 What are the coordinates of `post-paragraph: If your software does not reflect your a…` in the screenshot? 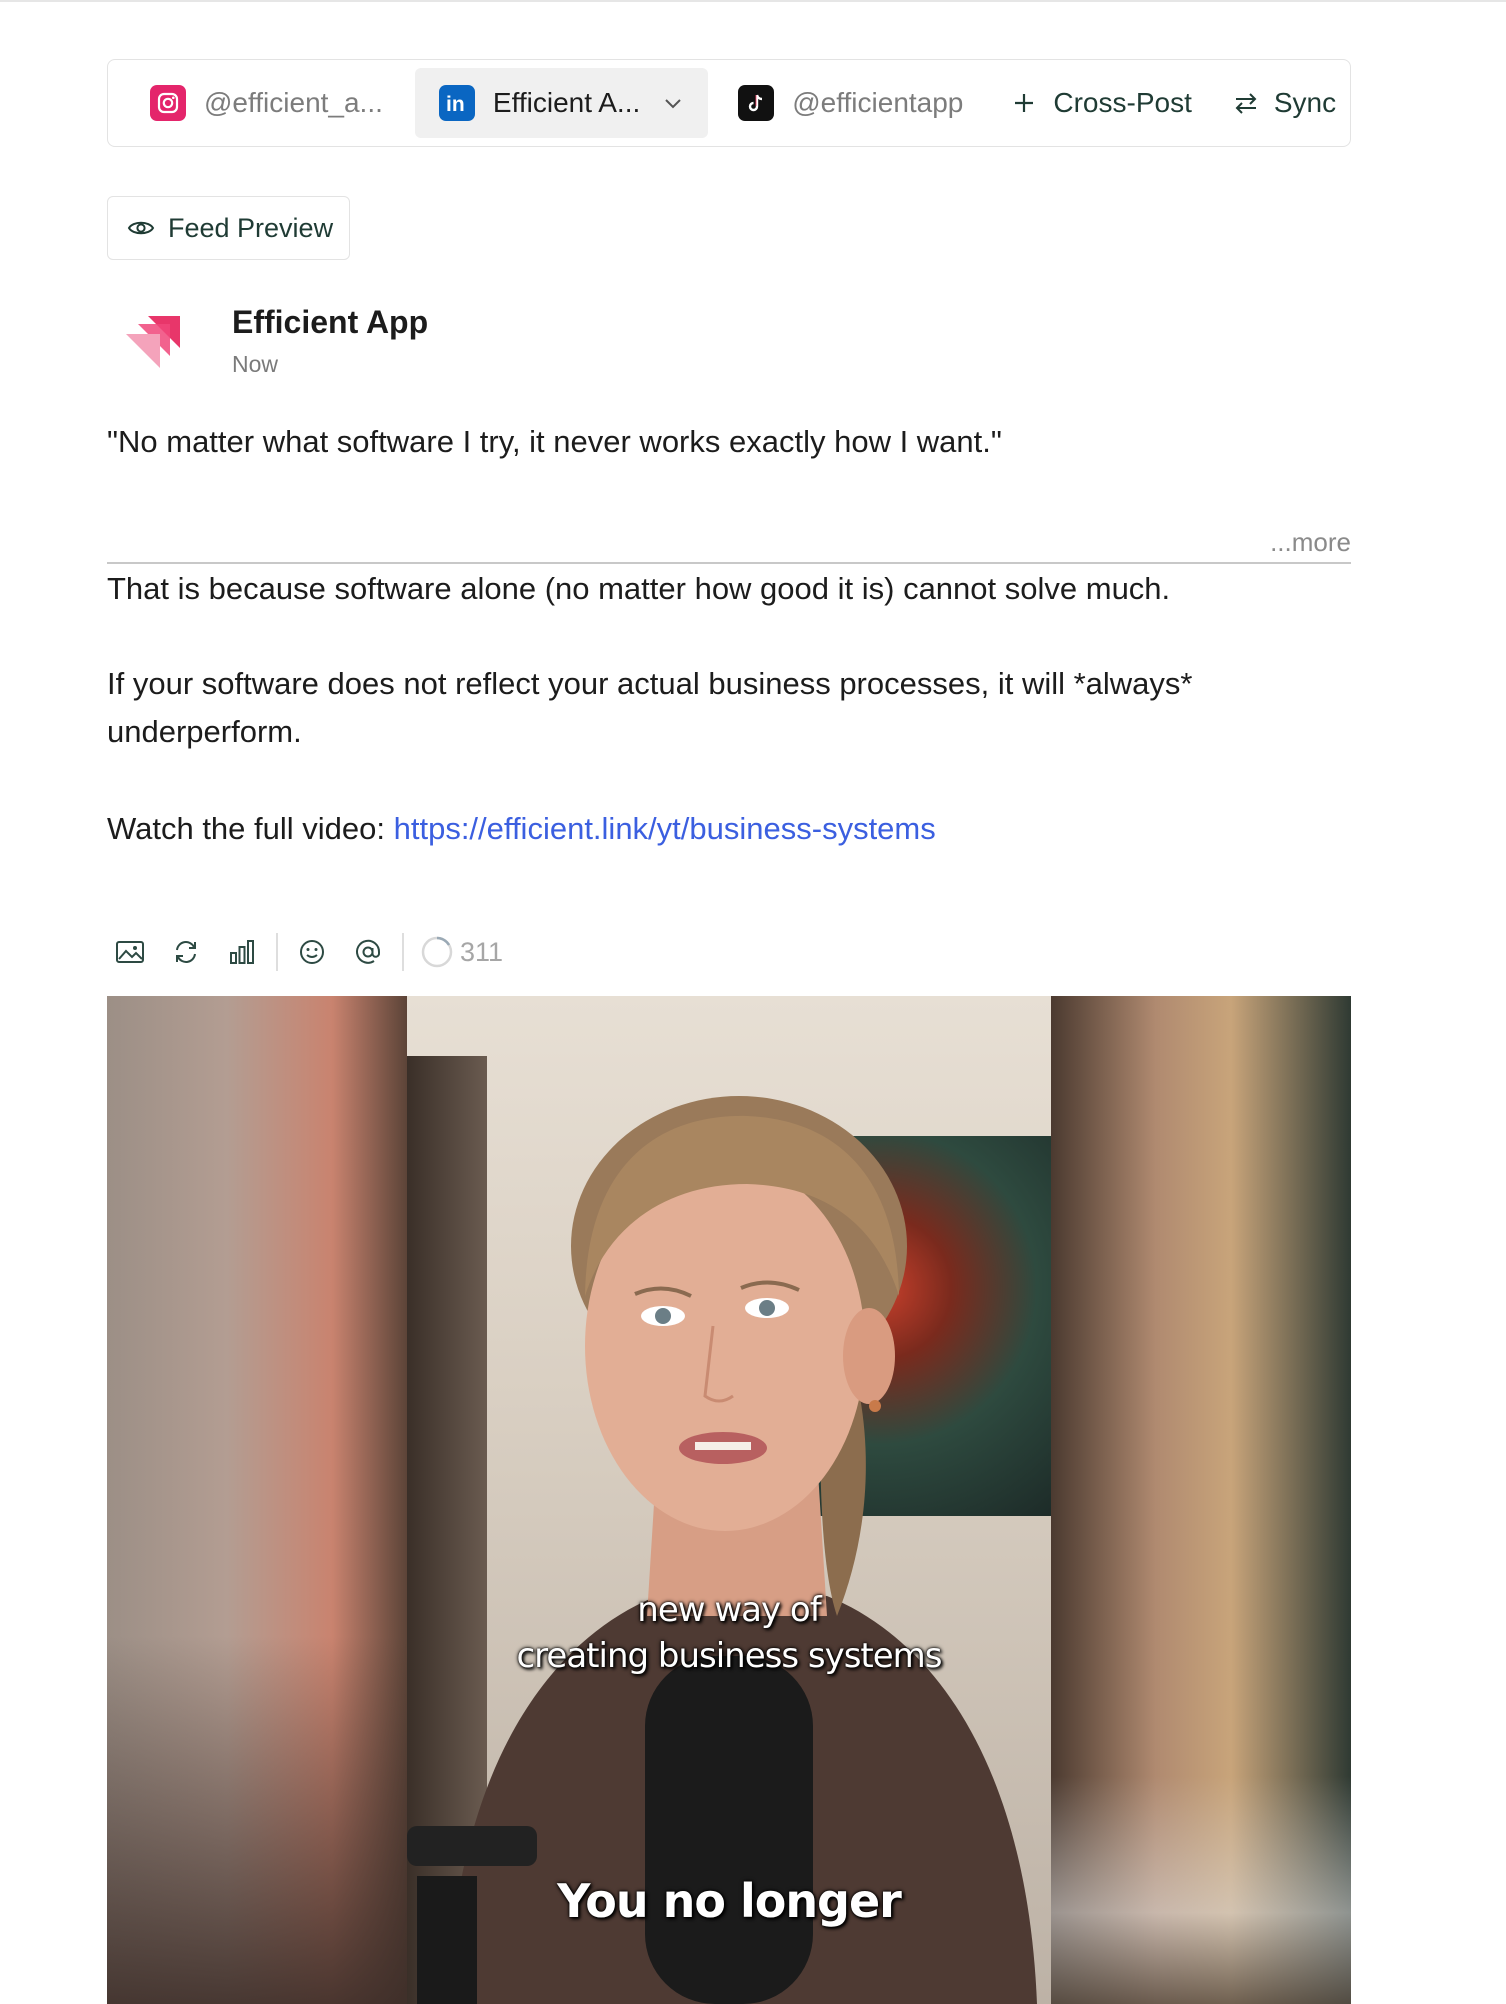 It's located at (650, 707).